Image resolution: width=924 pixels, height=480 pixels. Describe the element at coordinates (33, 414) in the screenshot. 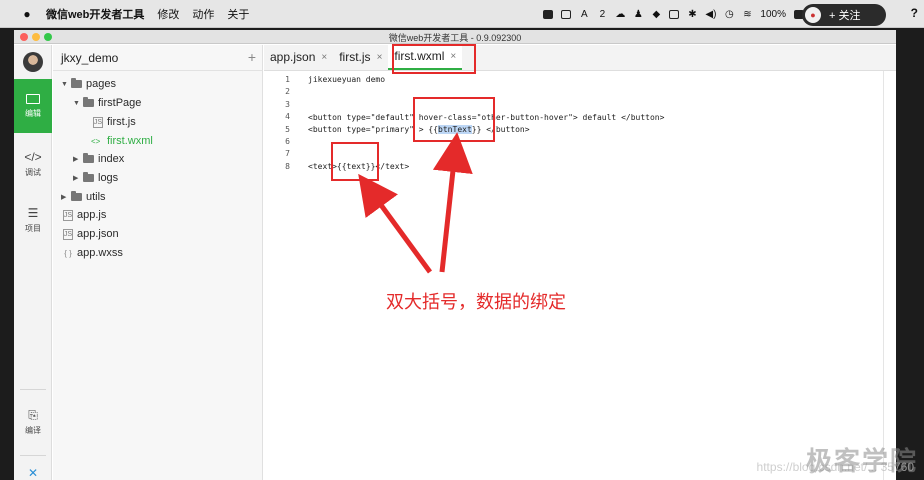

I see `compile-icon: ⎘` at that location.